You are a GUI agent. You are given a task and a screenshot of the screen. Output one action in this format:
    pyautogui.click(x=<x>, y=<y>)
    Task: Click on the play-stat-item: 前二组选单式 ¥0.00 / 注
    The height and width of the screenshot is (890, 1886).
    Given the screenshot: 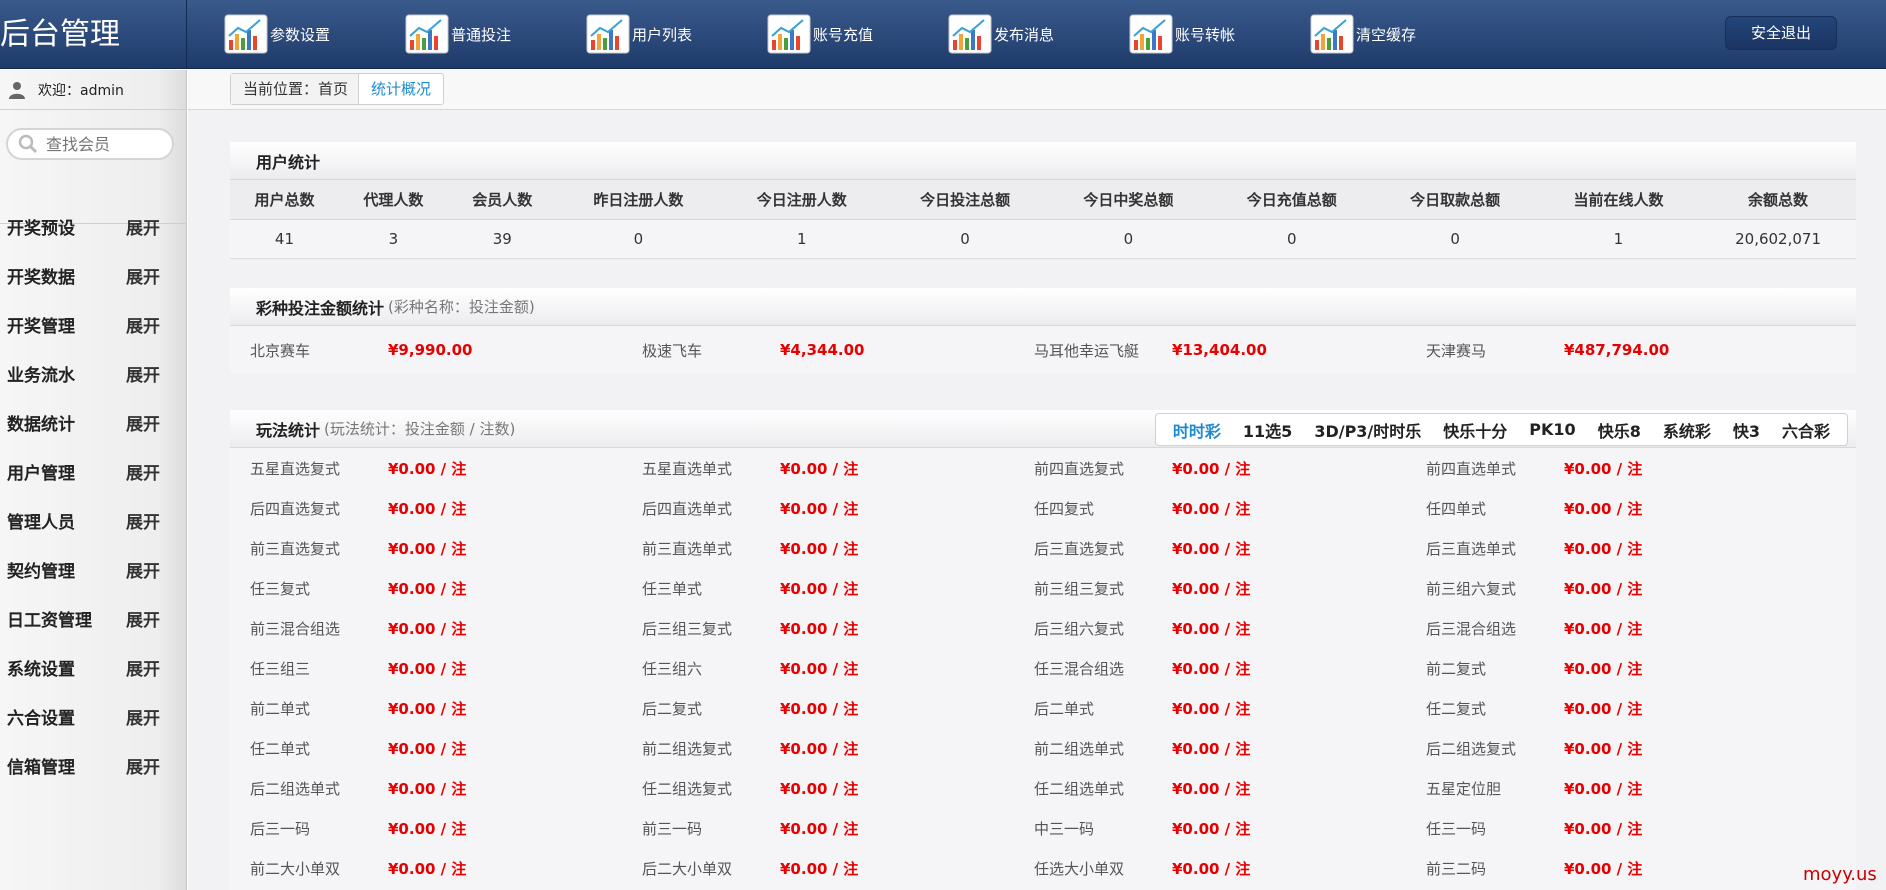 What is the action you would take?
    pyautogui.click(x=1230, y=748)
    